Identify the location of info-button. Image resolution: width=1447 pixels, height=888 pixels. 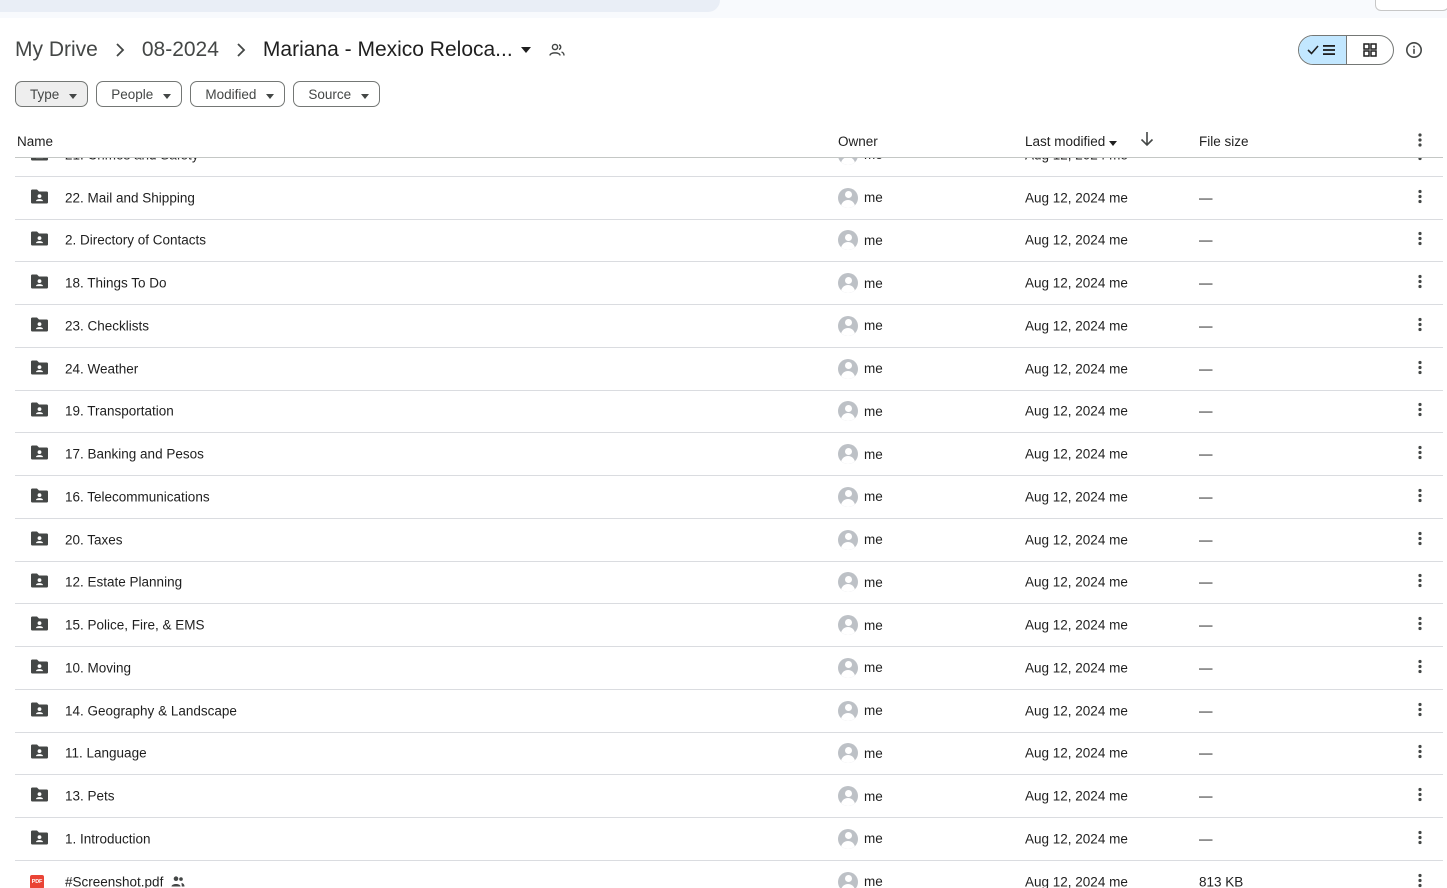
(1414, 50).